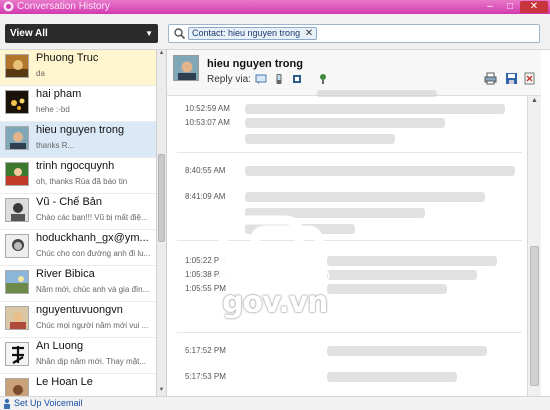 The image size is (550, 410). What do you see at coordinates (80, 130) in the screenshot?
I see `contact-name: hieu nguyen trong` at bounding box center [80, 130].